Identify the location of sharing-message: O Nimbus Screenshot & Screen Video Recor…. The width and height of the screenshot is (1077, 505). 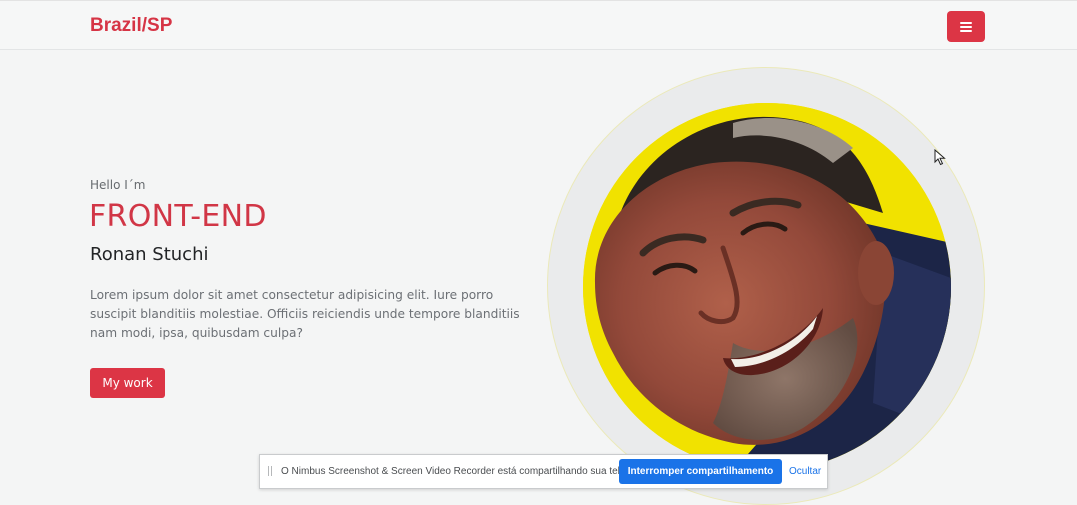
(455, 471).